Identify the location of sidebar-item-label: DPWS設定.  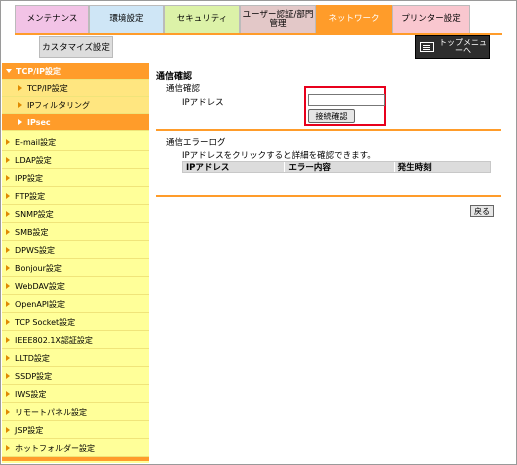
(35, 250).